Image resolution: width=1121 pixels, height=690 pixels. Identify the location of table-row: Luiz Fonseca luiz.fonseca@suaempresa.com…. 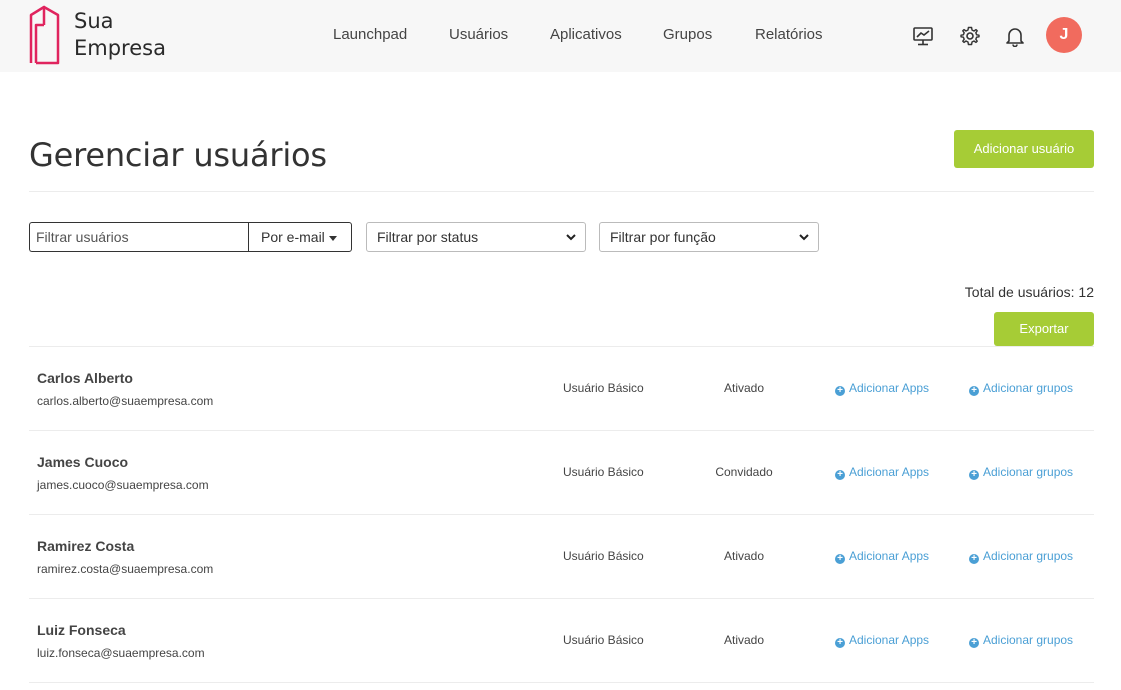
(561, 640).